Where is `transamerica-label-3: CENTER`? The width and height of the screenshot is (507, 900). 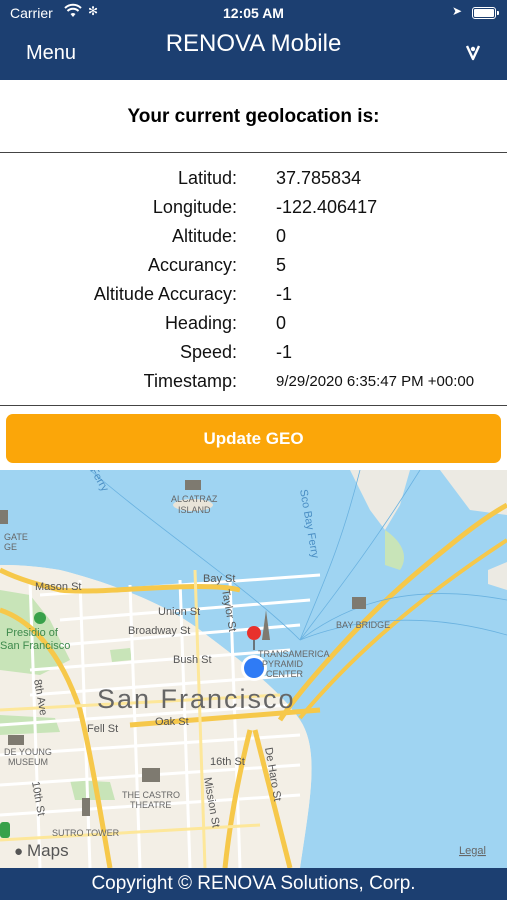
transamerica-label-3: CENTER is located at coordinates (285, 674).